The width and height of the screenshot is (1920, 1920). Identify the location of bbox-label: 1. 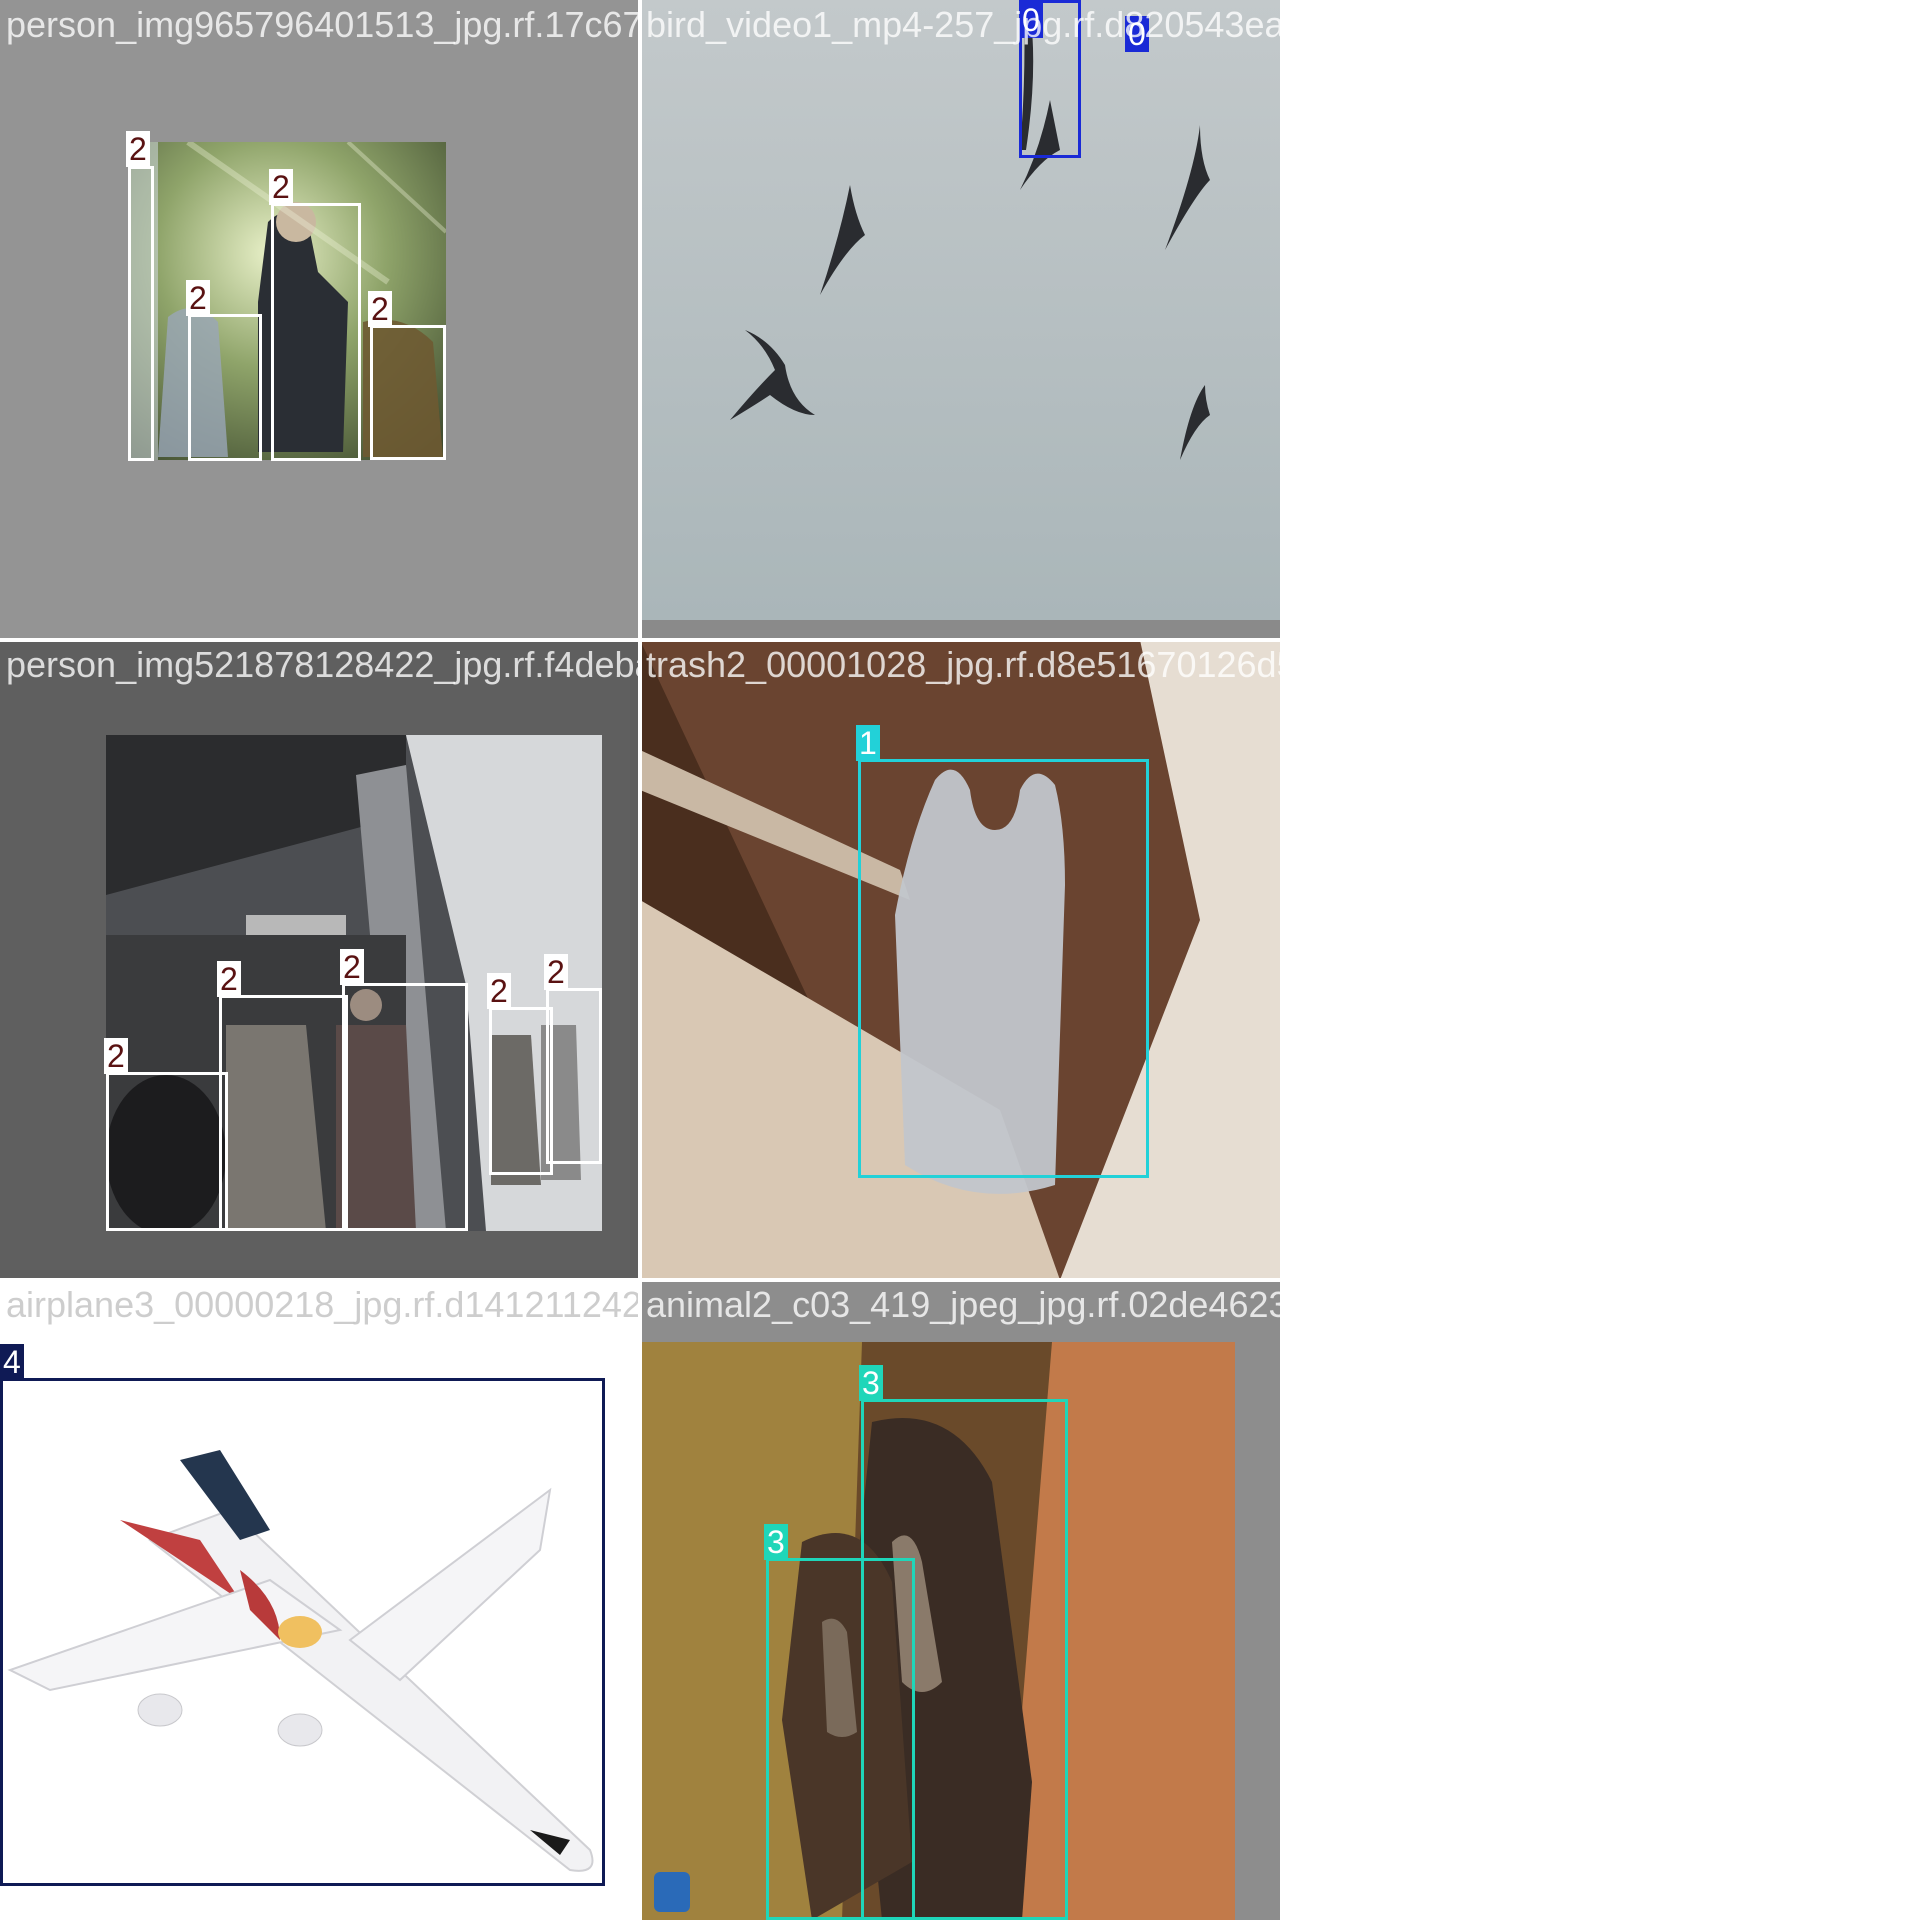
(868, 743).